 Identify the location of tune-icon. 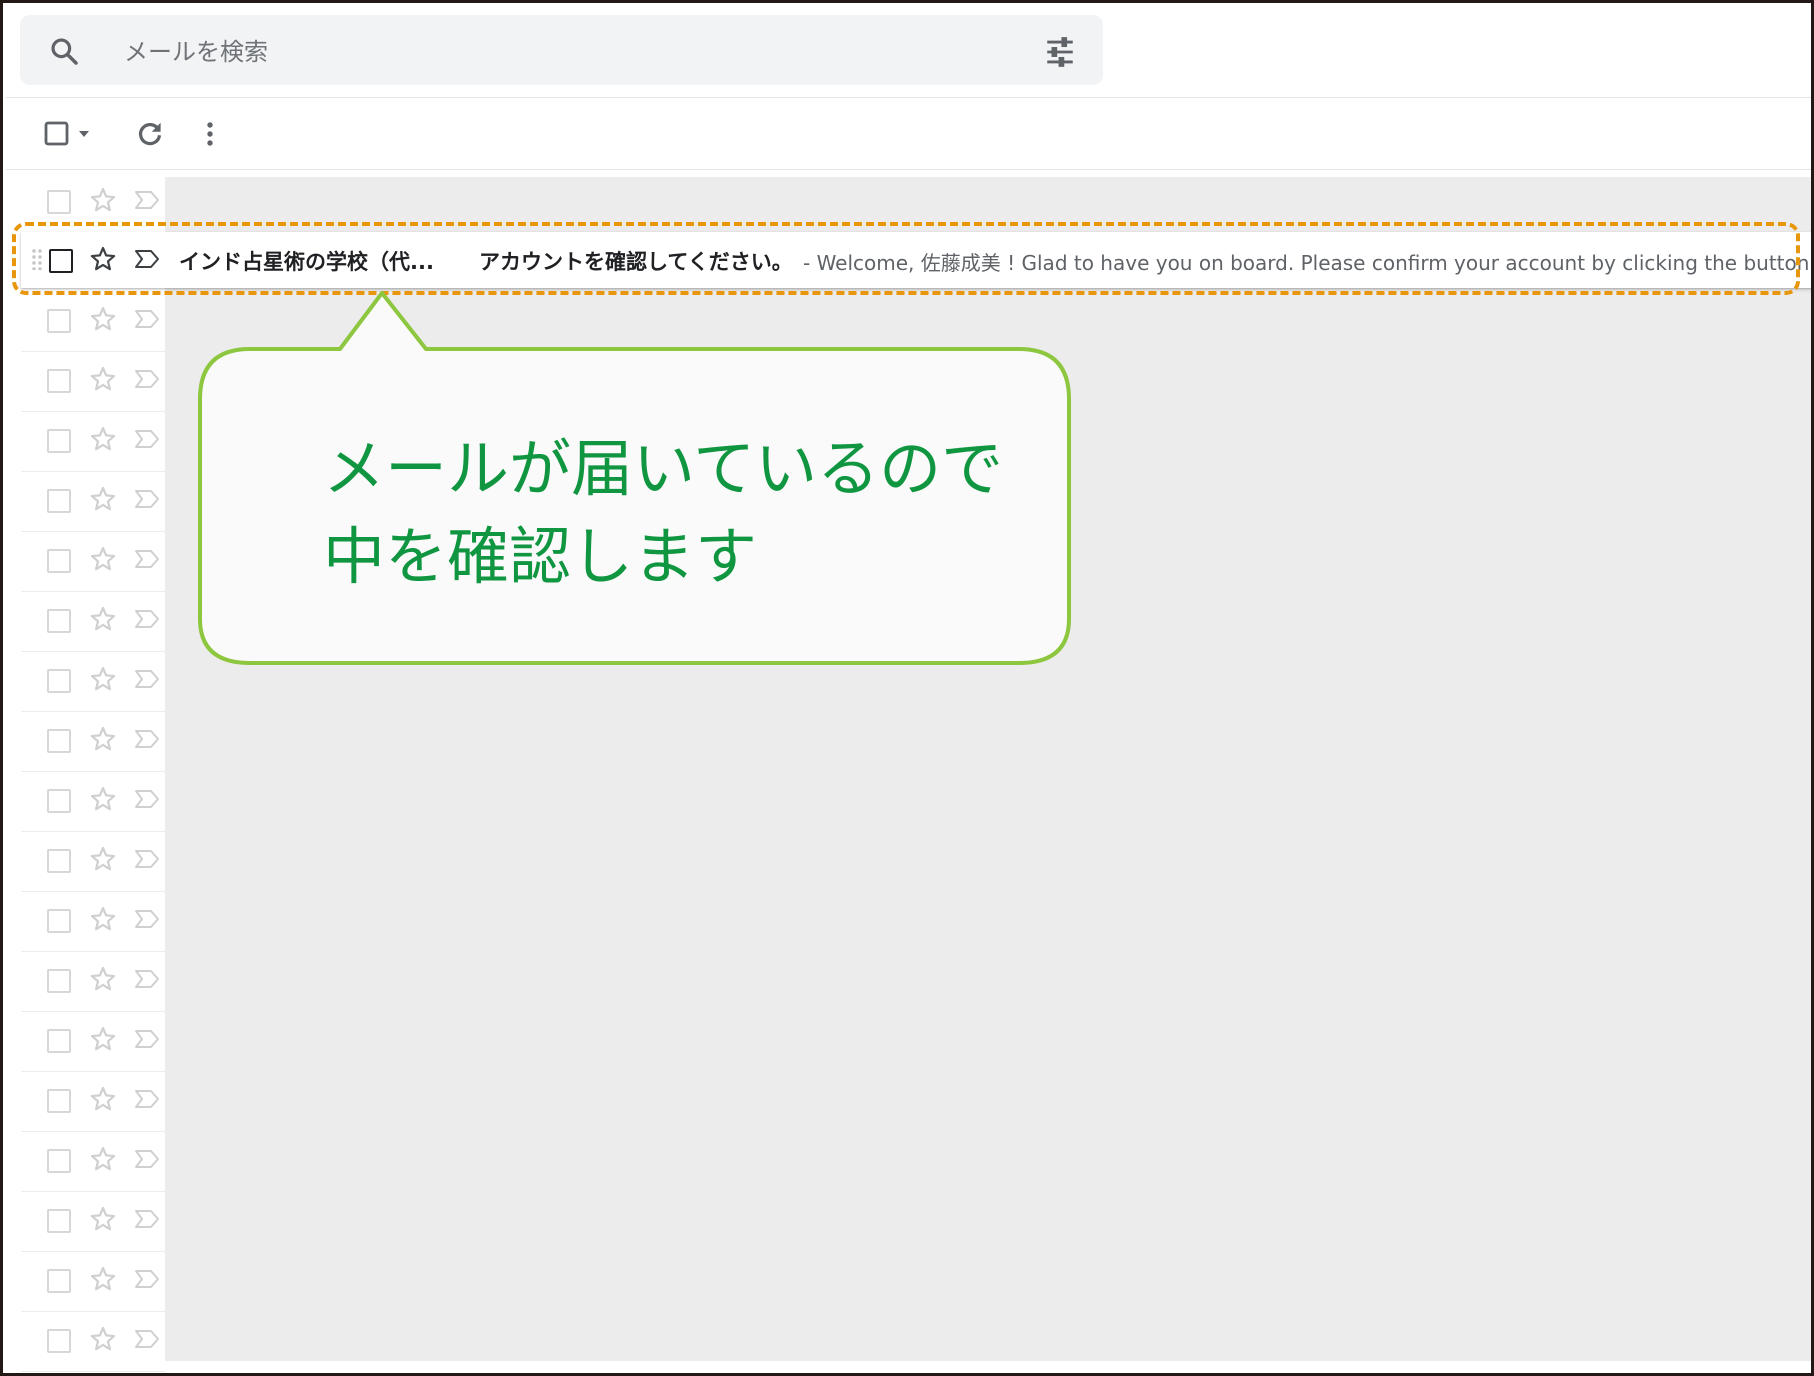
(1060, 52).